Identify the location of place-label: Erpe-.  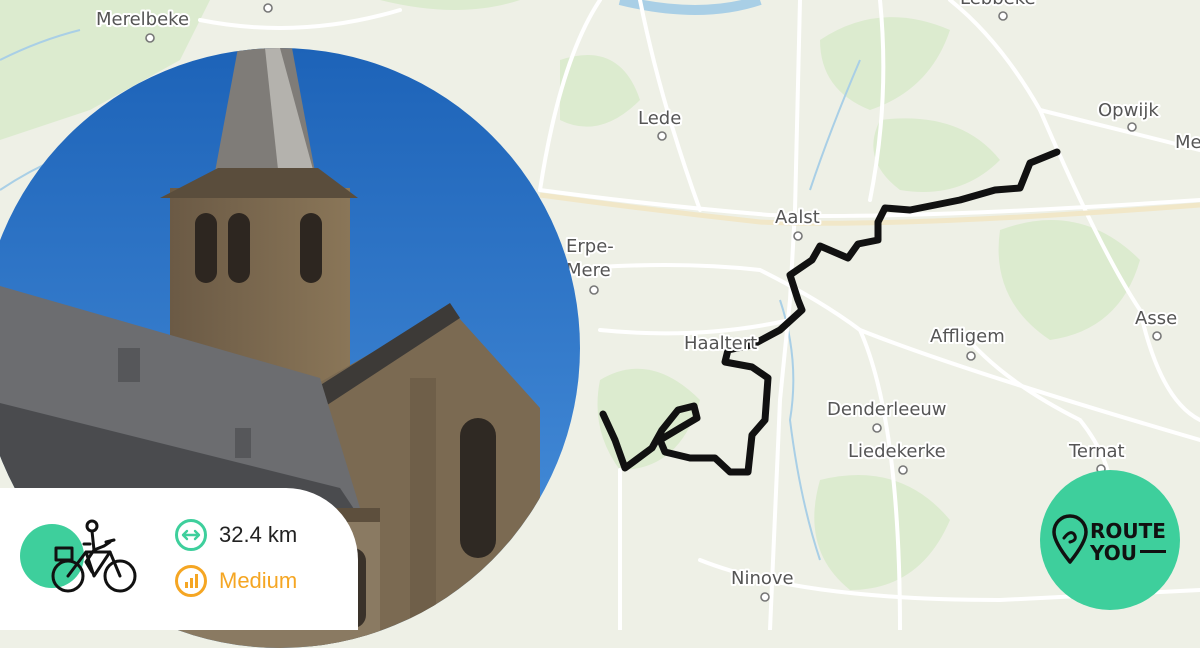
(590, 246).